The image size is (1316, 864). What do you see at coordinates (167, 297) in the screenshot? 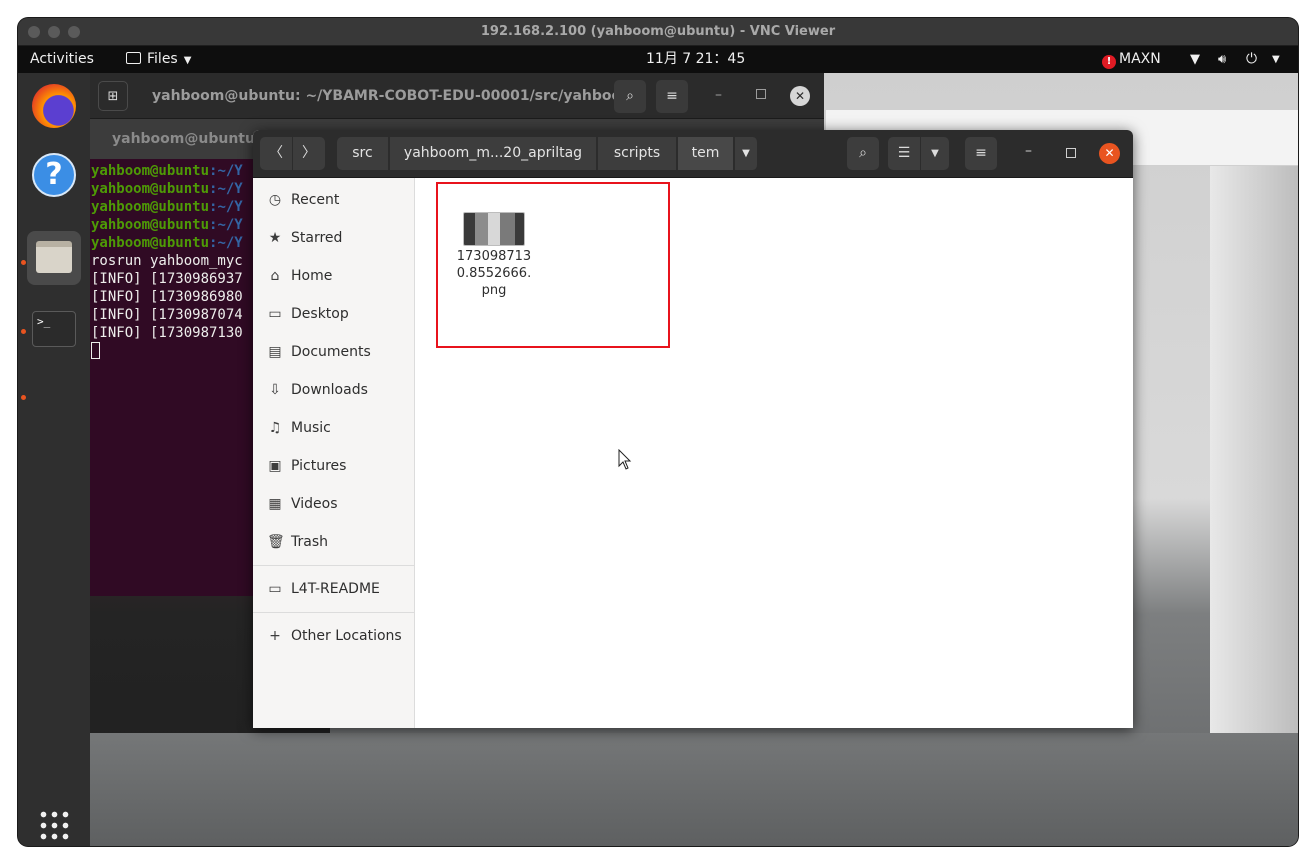
I see `terminal-line: [INFO] [1730986980` at bounding box center [167, 297].